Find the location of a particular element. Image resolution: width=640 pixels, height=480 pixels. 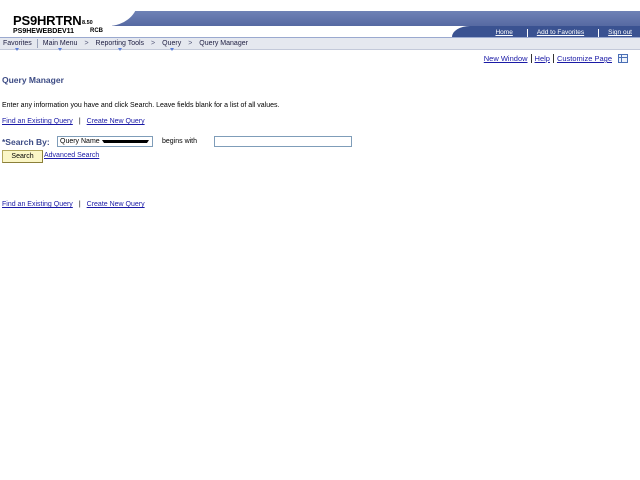

new-window-link: New Window is located at coordinates (506, 58).